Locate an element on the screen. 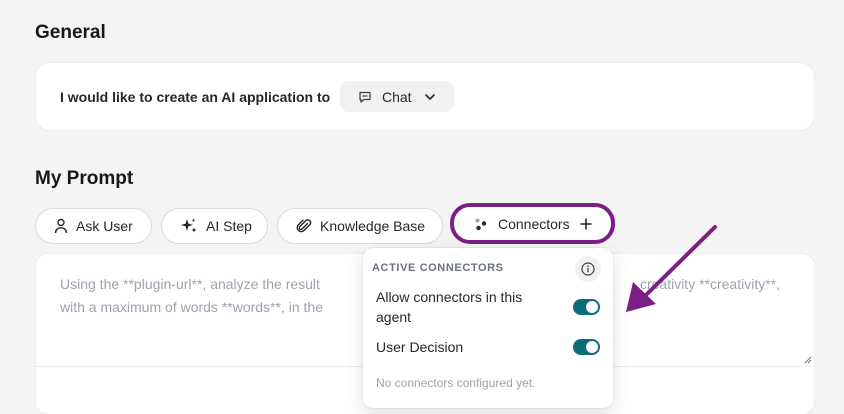 This screenshot has height=414, width=844. allow-connectors-toggle is located at coordinates (586, 307).